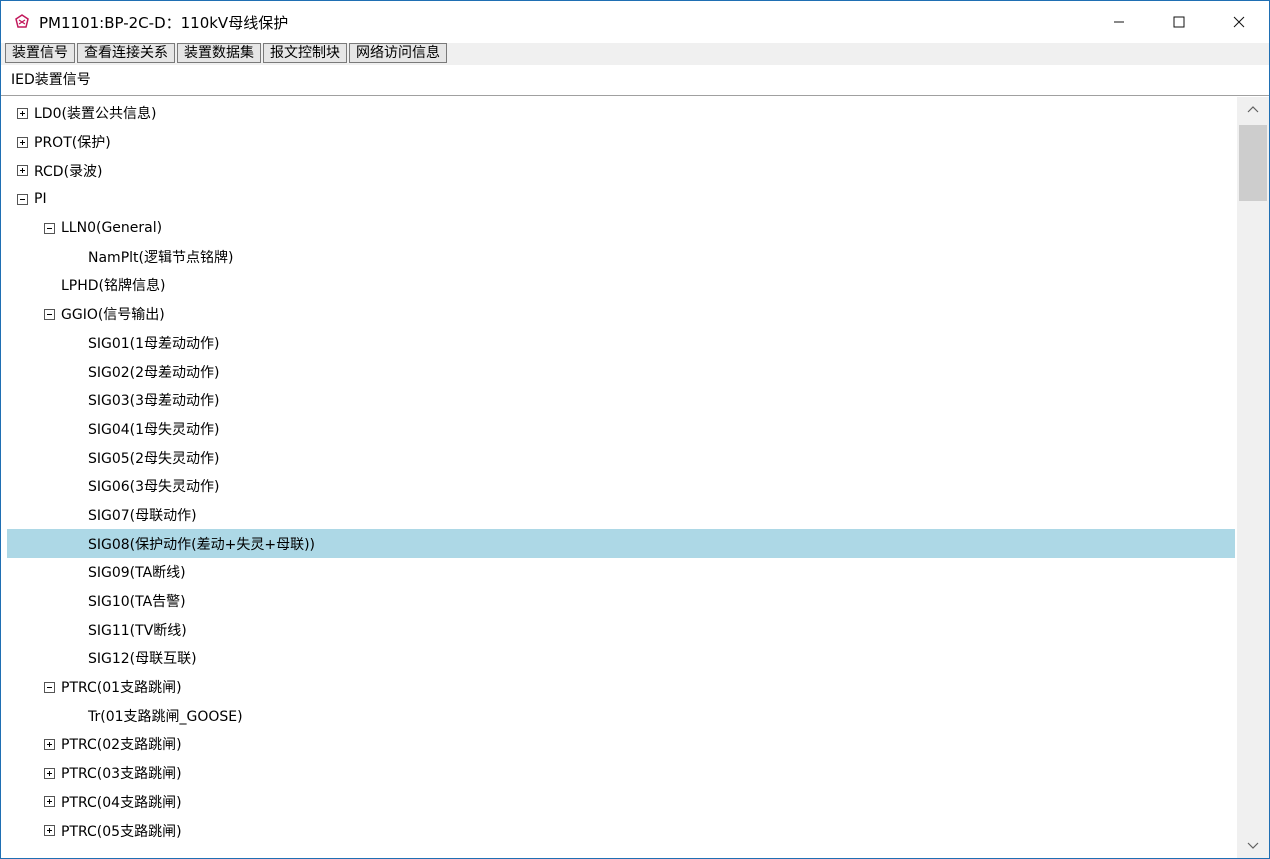  What do you see at coordinates (621, 572) in the screenshot?
I see `tree-node: SIG09(TA断线)` at bounding box center [621, 572].